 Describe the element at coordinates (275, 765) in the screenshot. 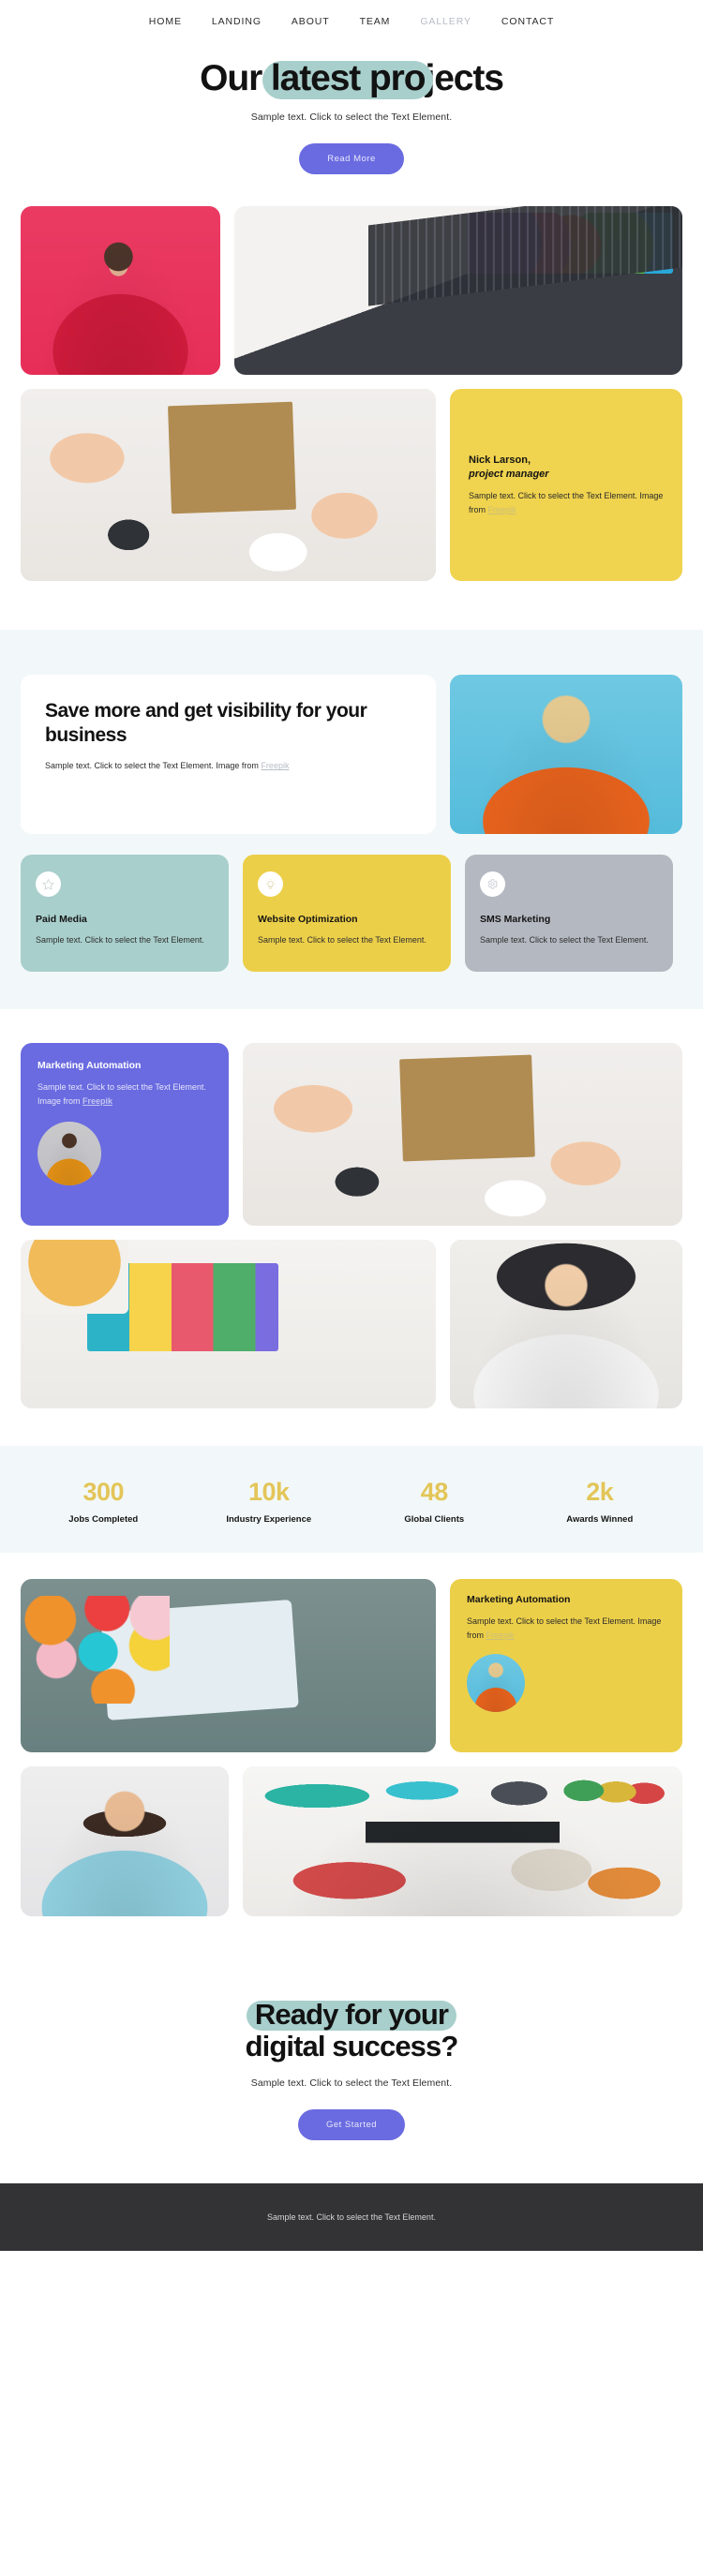

I see `feature-freepik-link: Freepik` at that location.